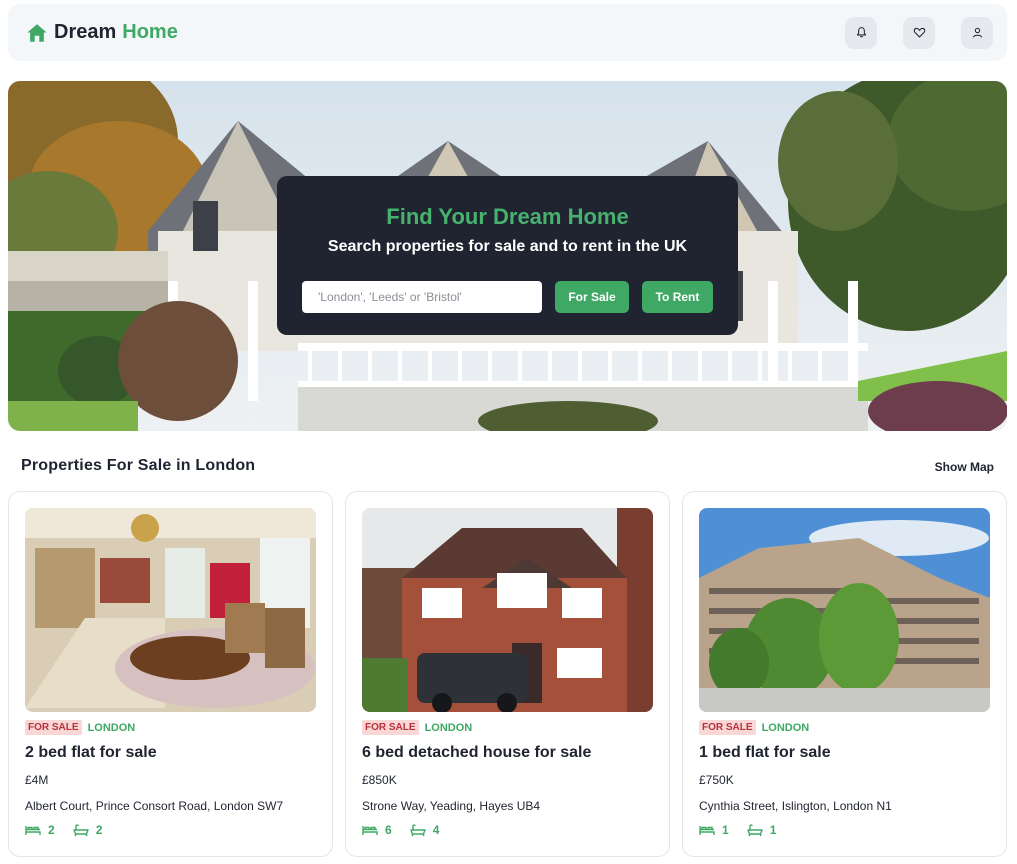  I want to click on property-price: £750K, so click(716, 780).